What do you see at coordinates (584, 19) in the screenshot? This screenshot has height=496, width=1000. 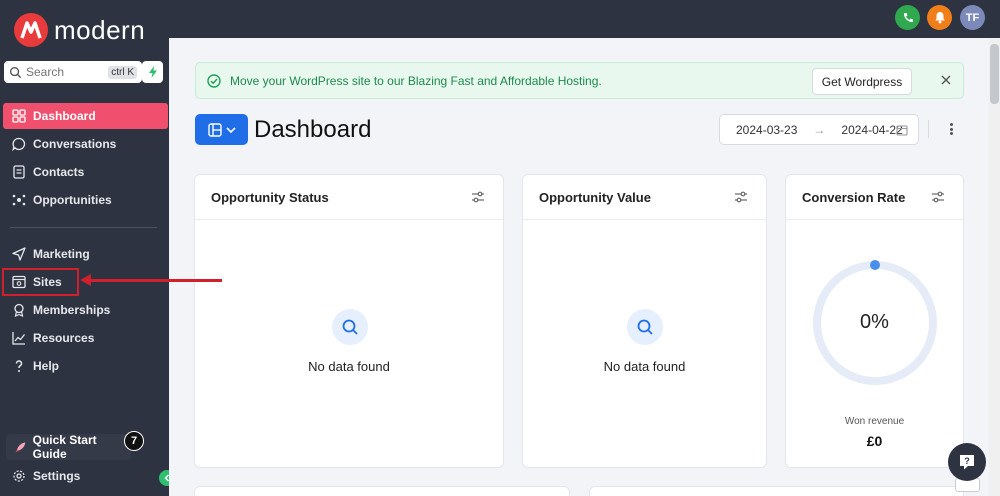 I see `topbar: TF` at bounding box center [584, 19].